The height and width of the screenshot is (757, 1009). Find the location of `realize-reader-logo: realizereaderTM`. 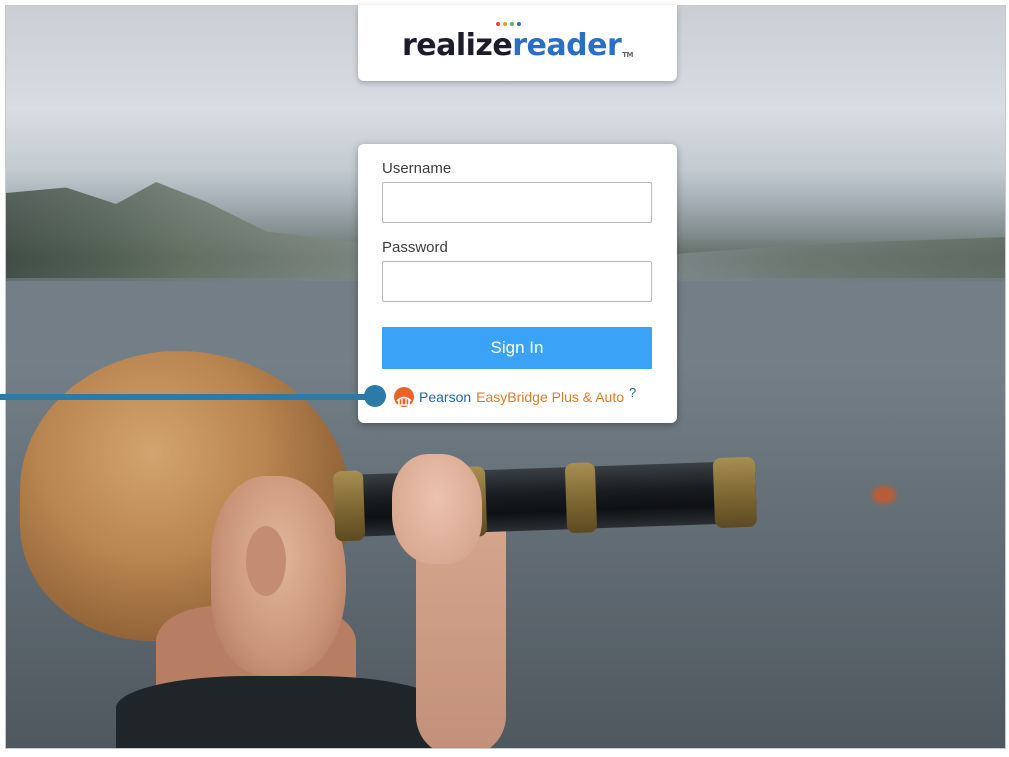

realize-reader-logo: realizereaderTM is located at coordinates (517, 42).